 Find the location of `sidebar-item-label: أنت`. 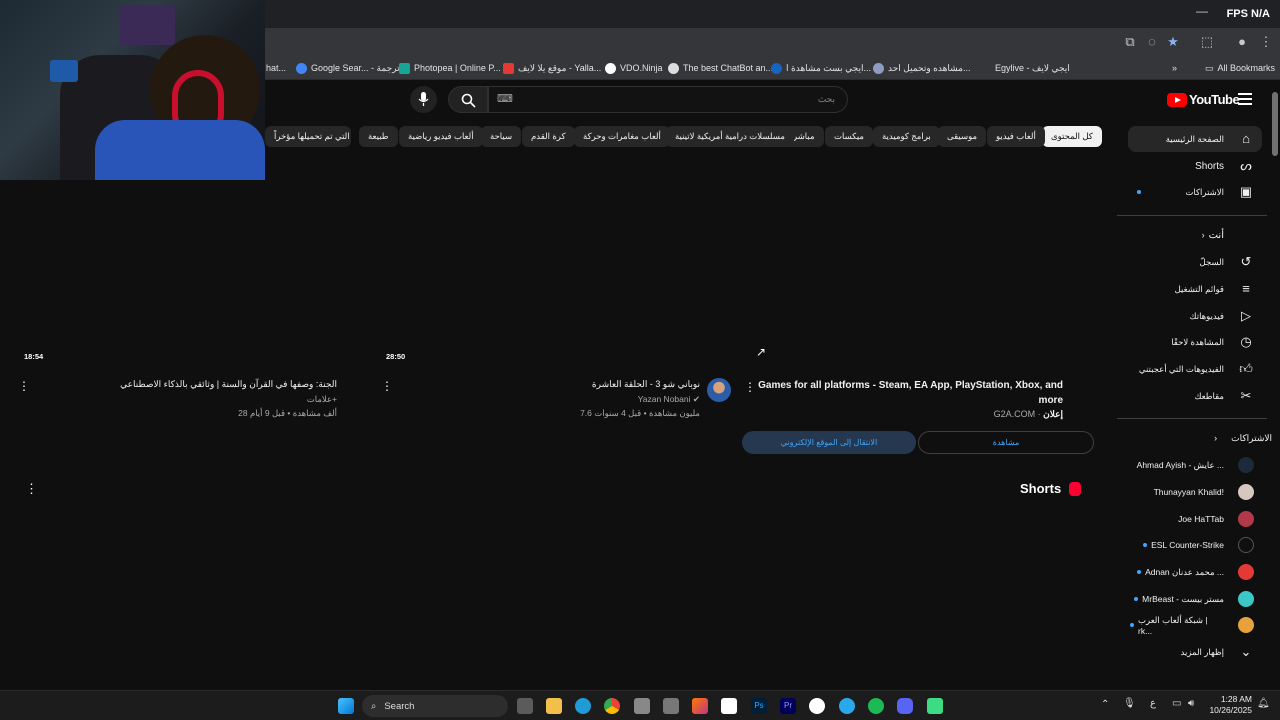

sidebar-item-label: أنت is located at coordinates (1216, 235).